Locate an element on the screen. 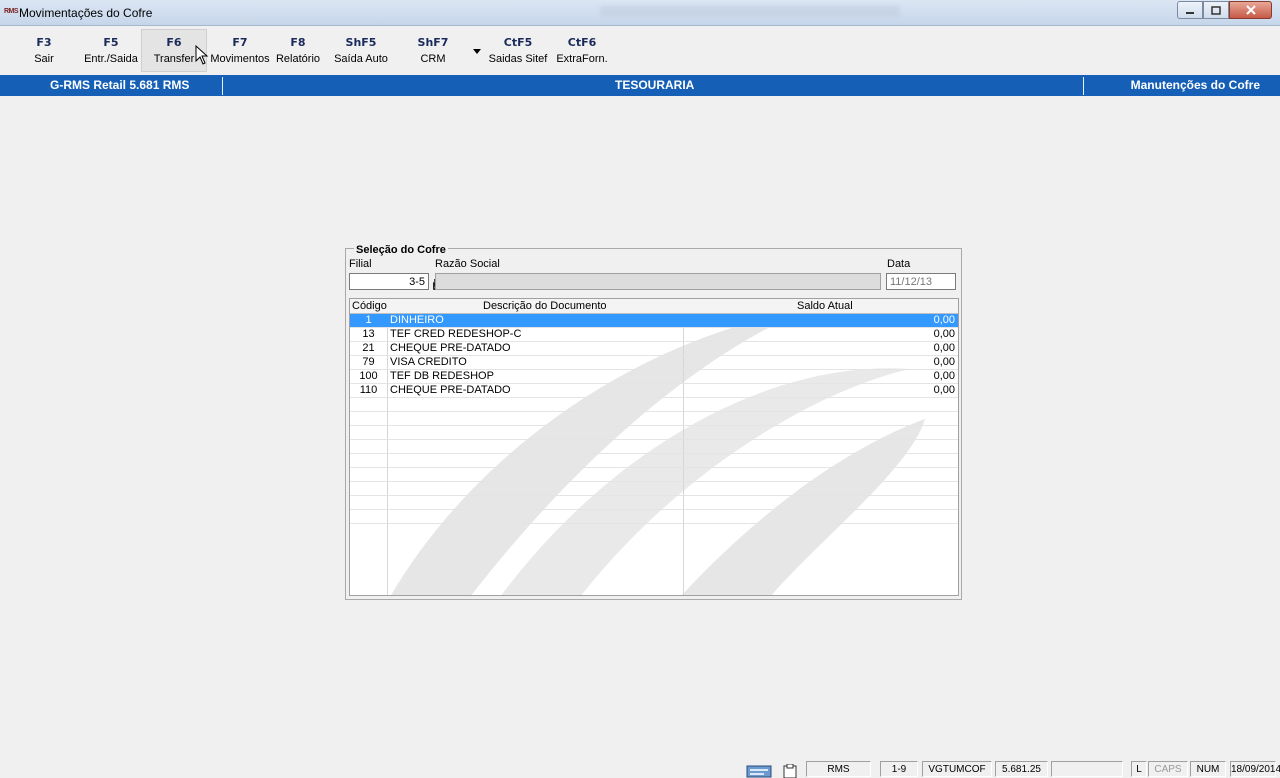 The width and height of the screenshot is (1280, 778). table-row: 21 CHEQUE PRE-DATADO 0,00 is located at coordinates (654, 349).